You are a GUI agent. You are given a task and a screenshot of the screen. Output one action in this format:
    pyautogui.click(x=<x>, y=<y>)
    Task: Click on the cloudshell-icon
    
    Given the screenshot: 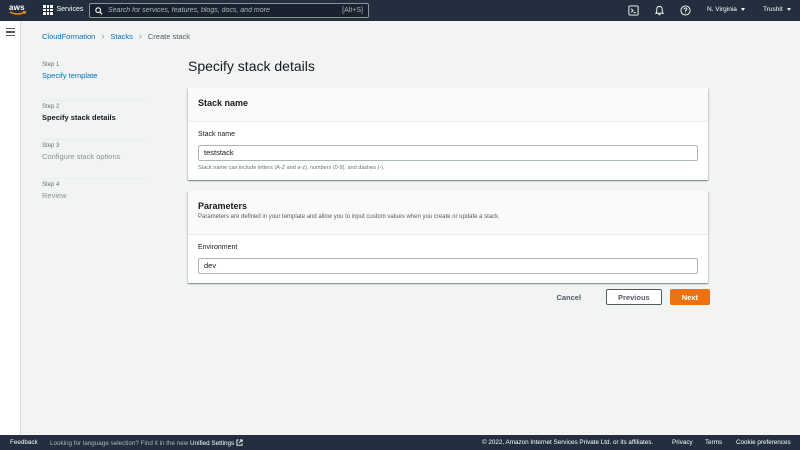 What is the action you would take?
    pyautogui.click(x=633, y=10)
    